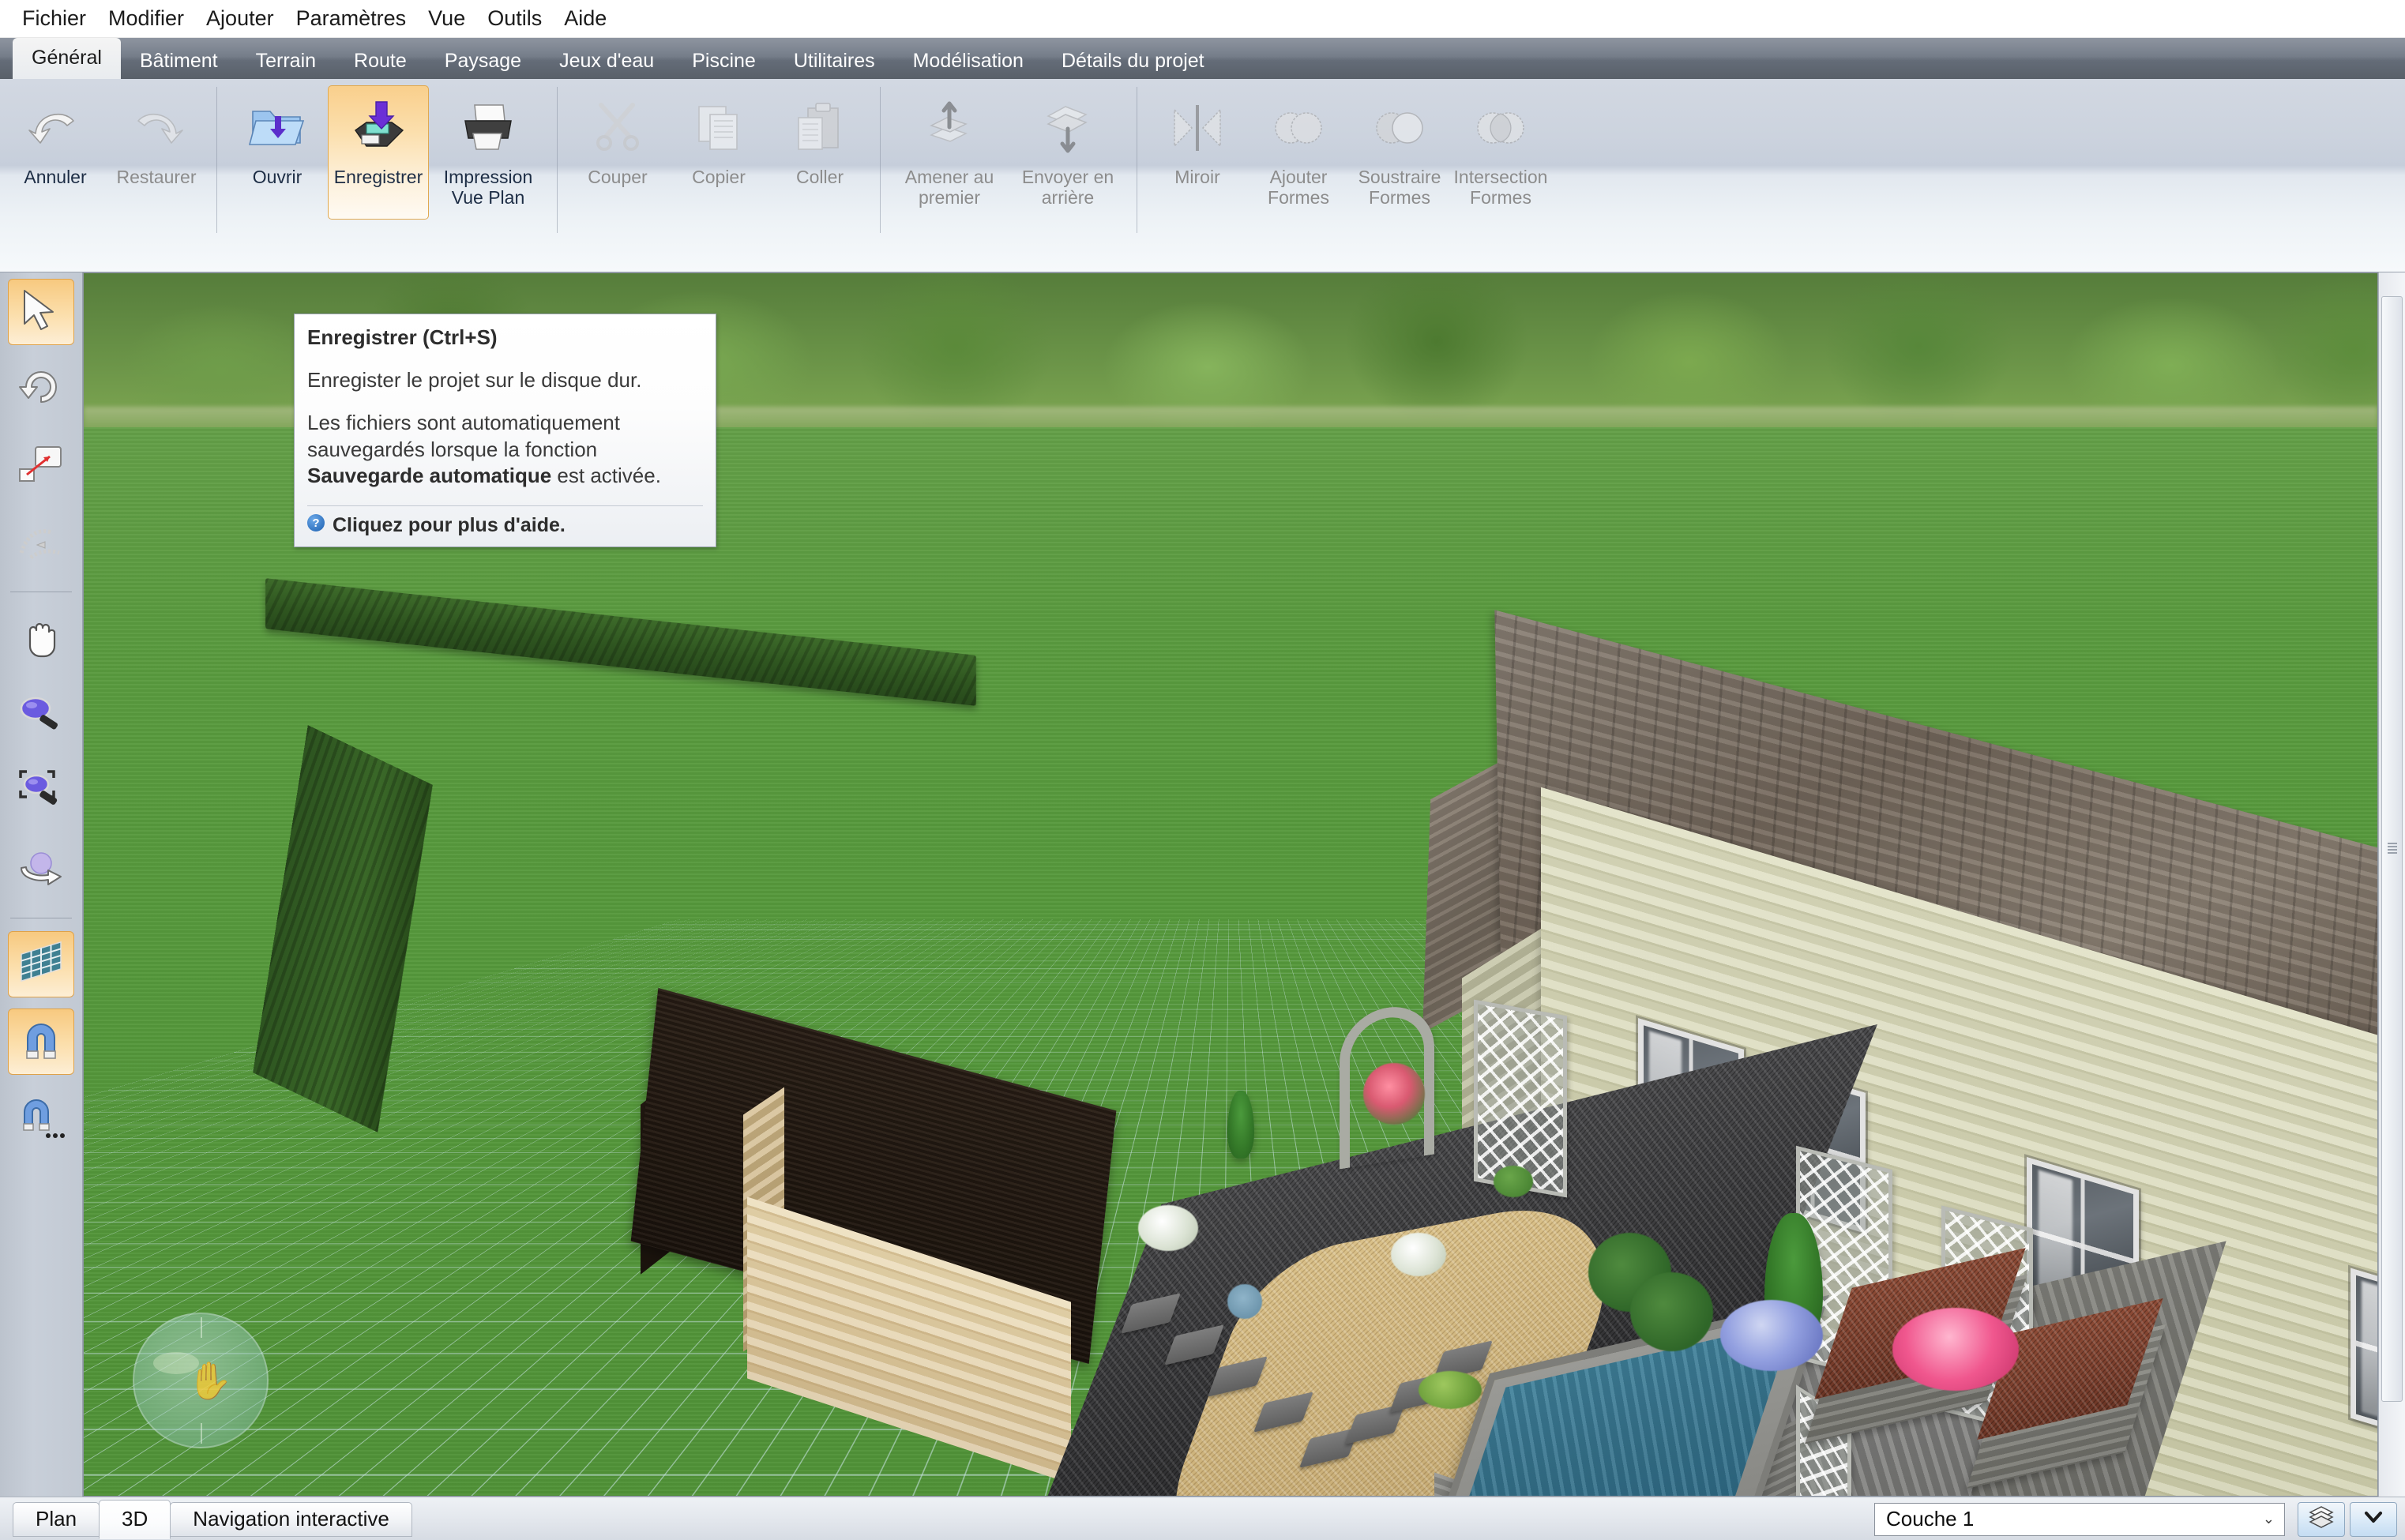 The image size is (2405, 1540). Describe the element at coordinates (1244, 1301) in the screenshot. I see `grass-tuft` at that location.